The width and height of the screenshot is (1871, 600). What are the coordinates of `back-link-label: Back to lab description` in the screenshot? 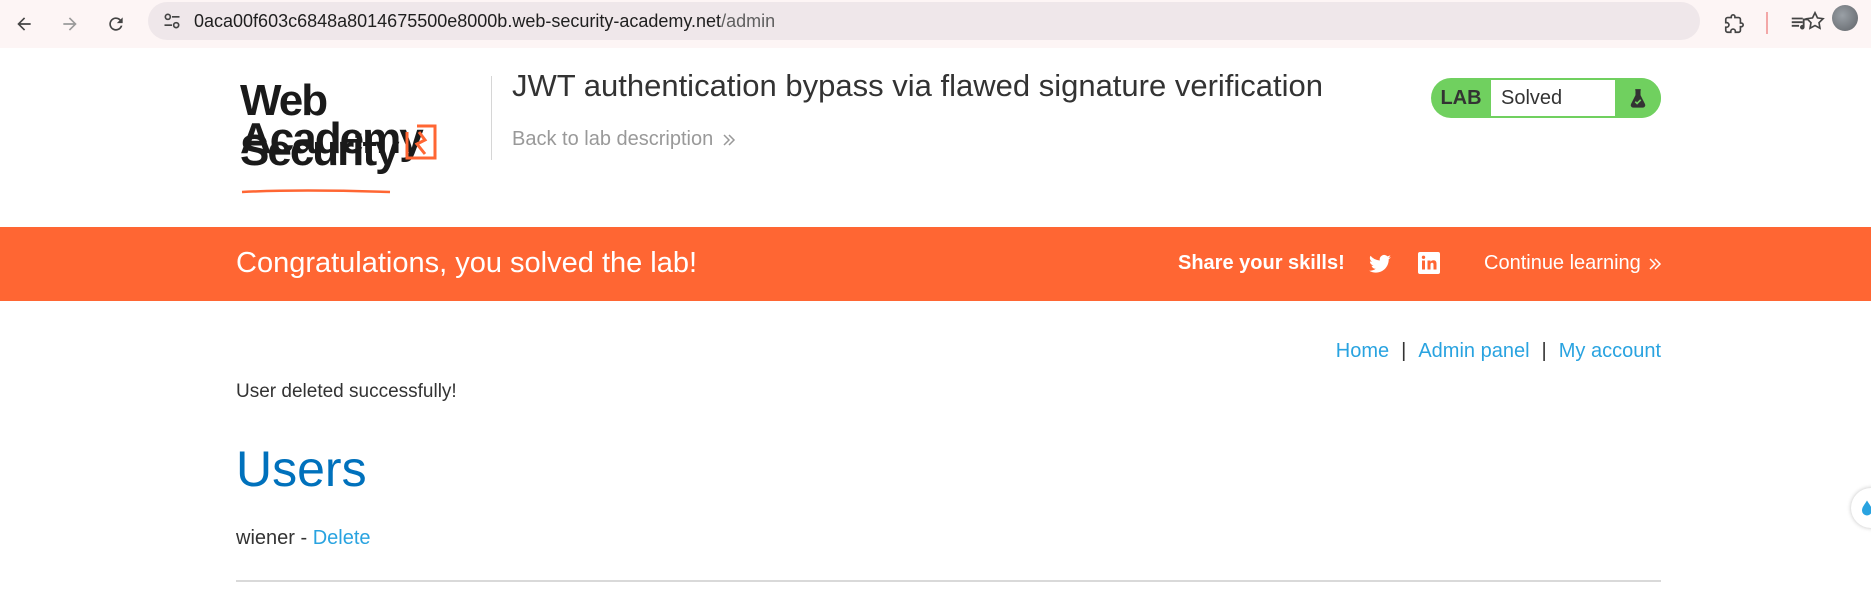 It's located at (613, 139).